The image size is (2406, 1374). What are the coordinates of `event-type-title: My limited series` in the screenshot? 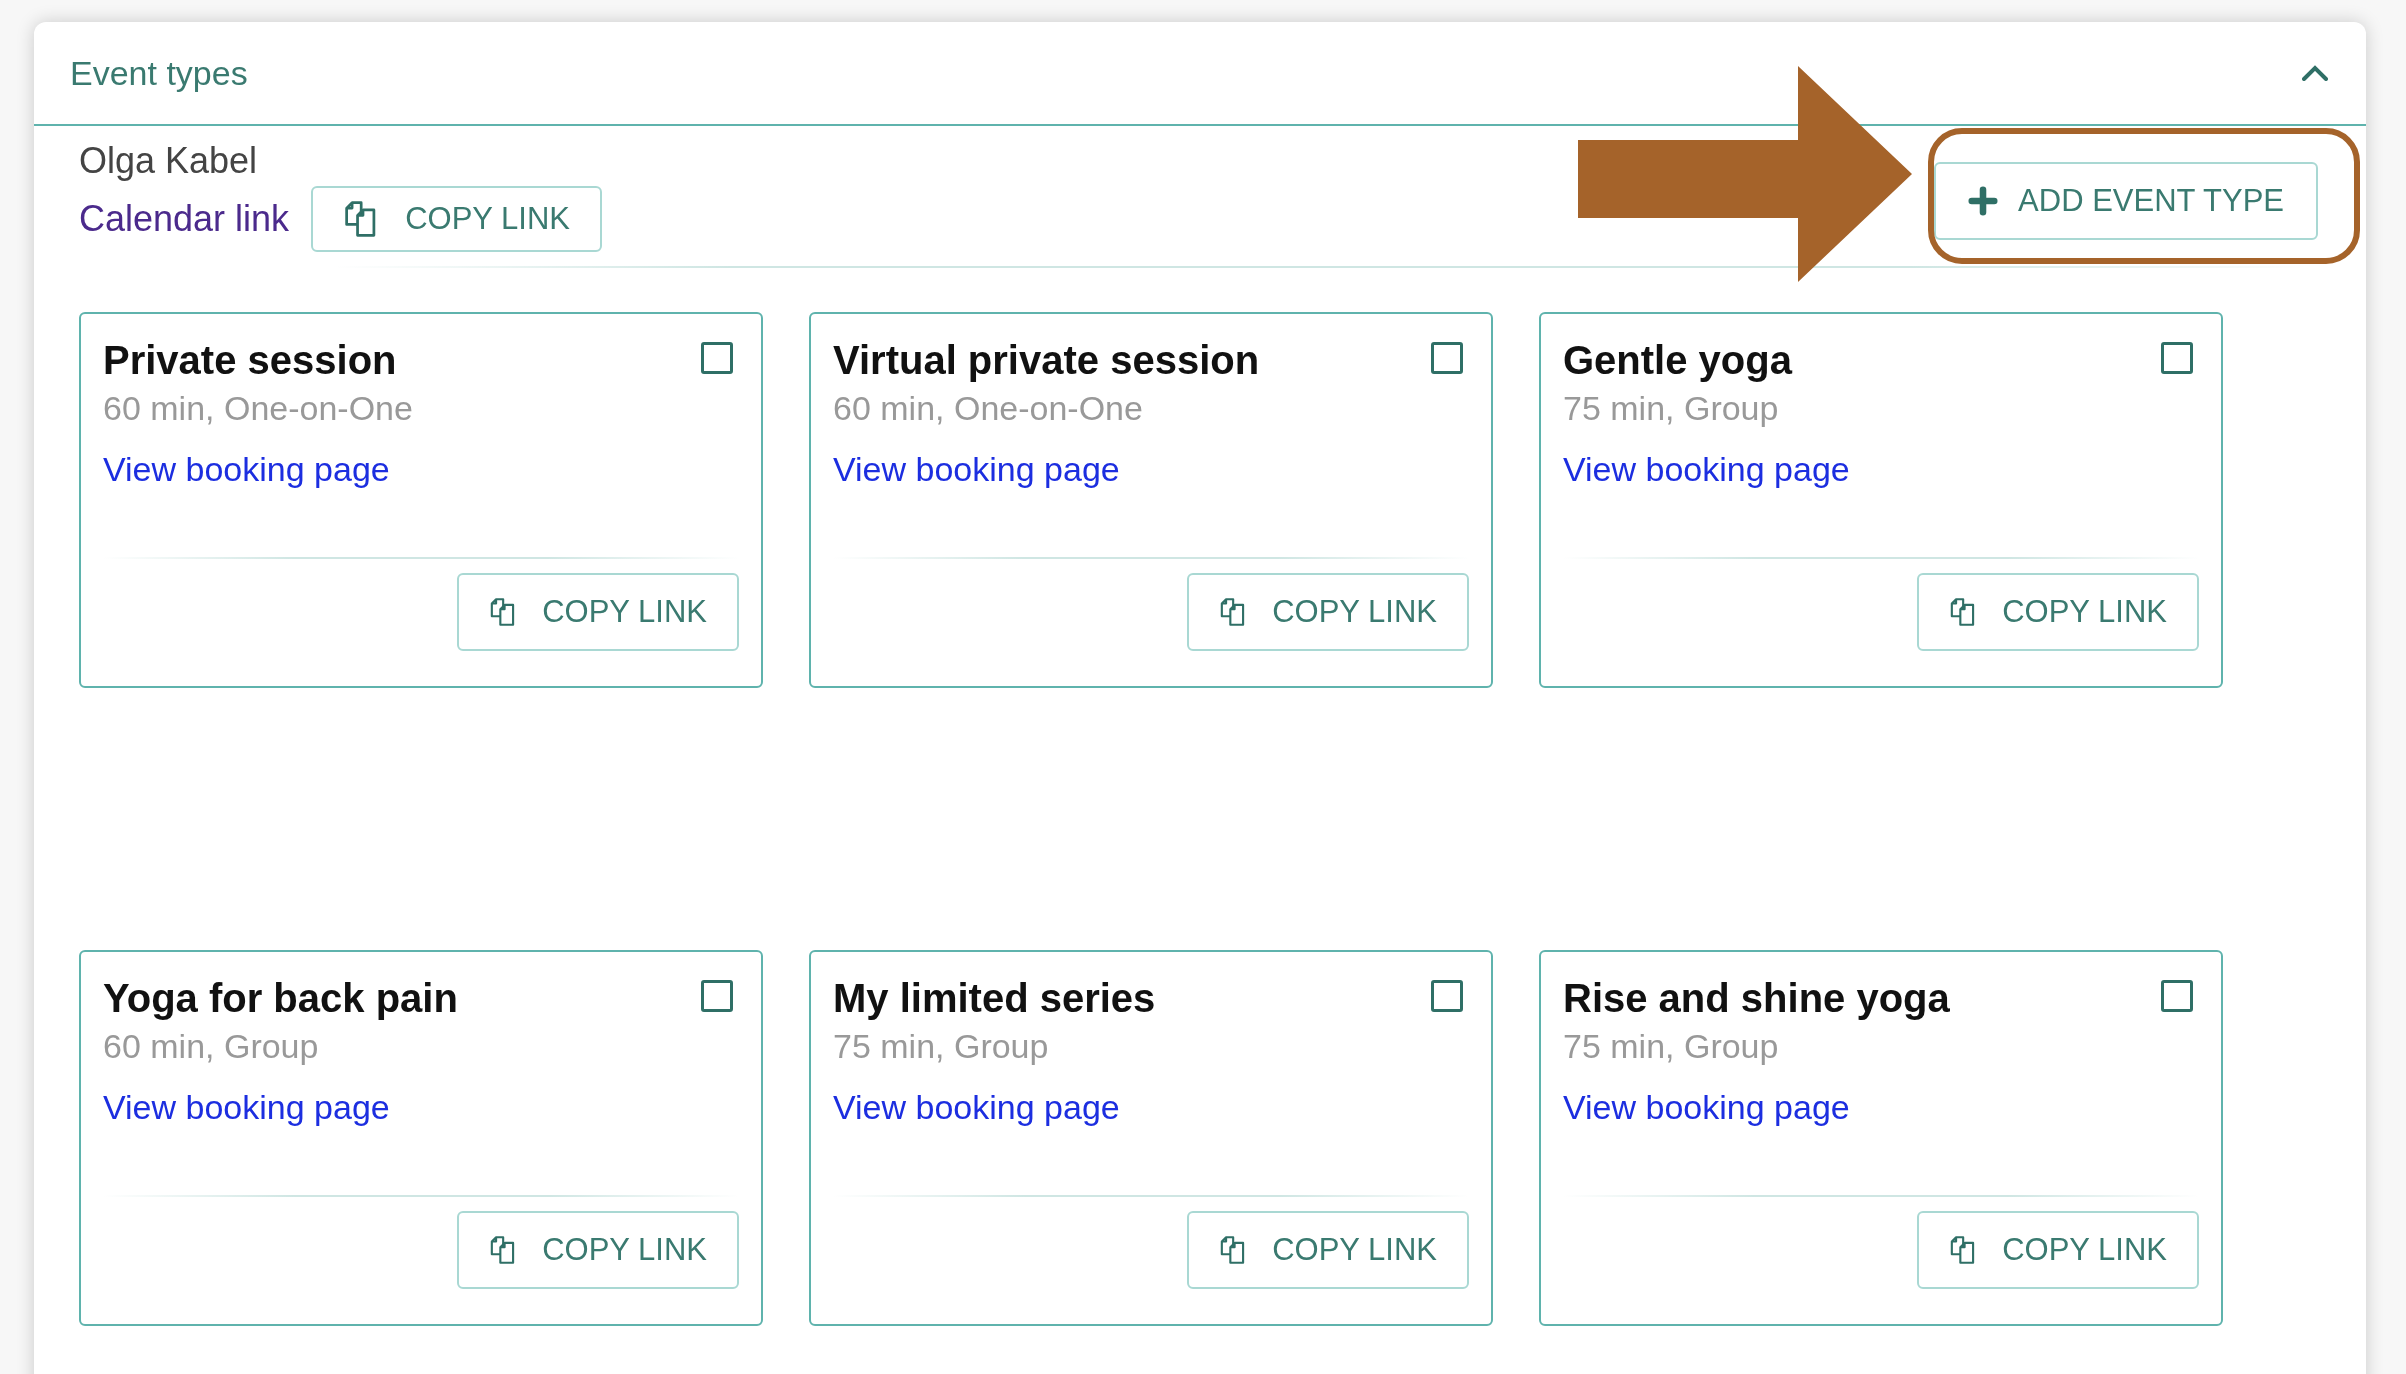 It's located at (994, 998).